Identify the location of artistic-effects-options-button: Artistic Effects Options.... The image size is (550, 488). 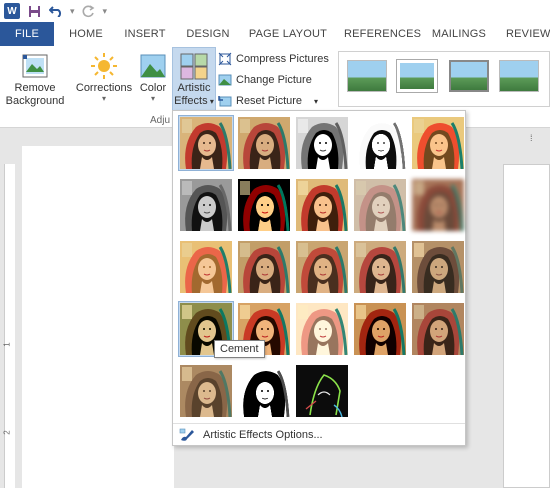
(319, 434).